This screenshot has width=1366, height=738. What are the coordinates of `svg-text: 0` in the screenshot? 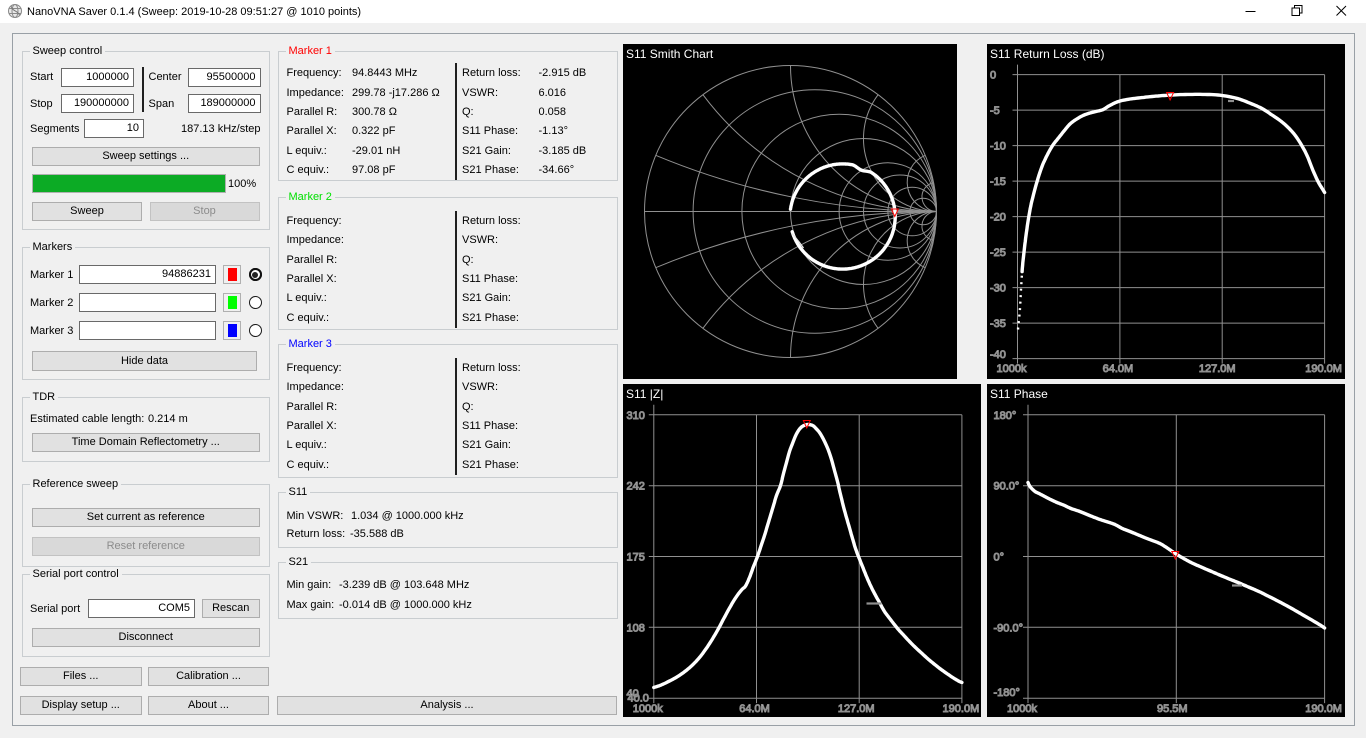 It's located at (993, 75).